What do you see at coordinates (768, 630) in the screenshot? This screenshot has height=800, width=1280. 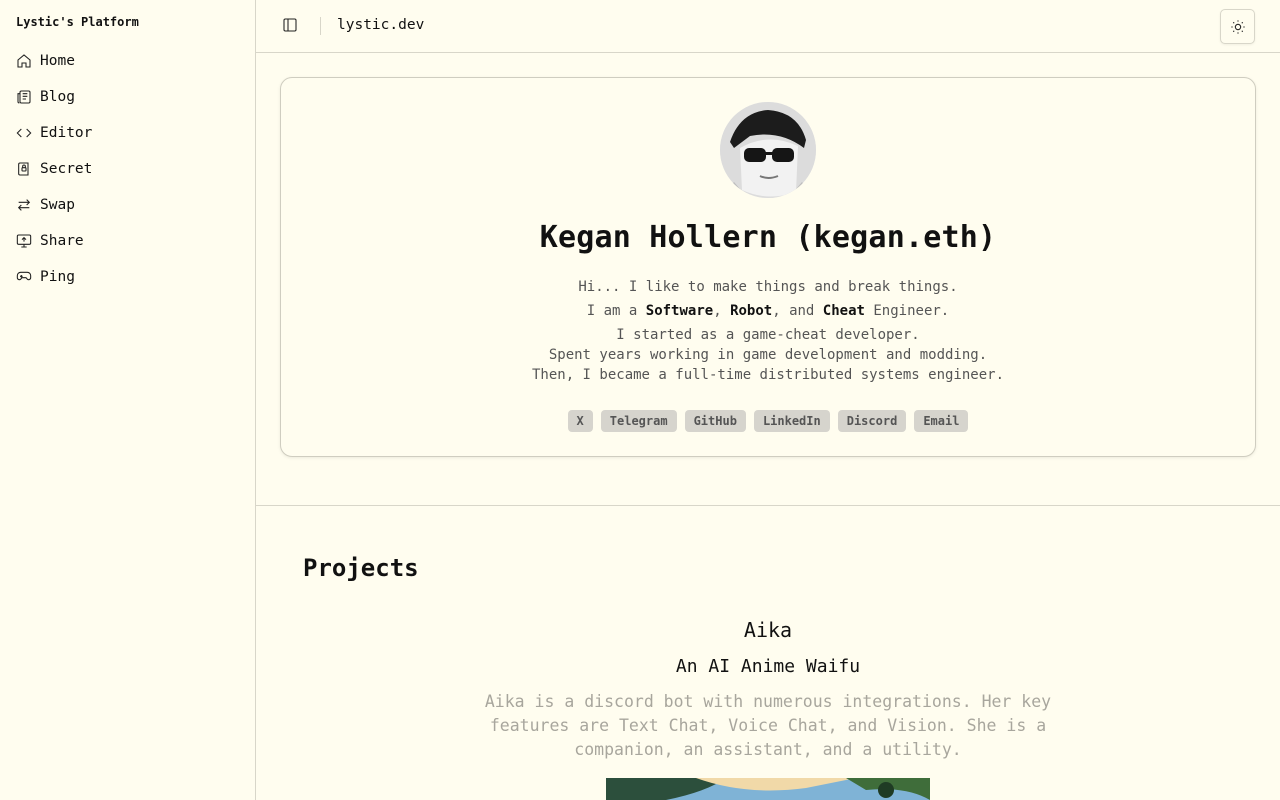 I see `project-name: Aika` at bounding box center [768, 630].